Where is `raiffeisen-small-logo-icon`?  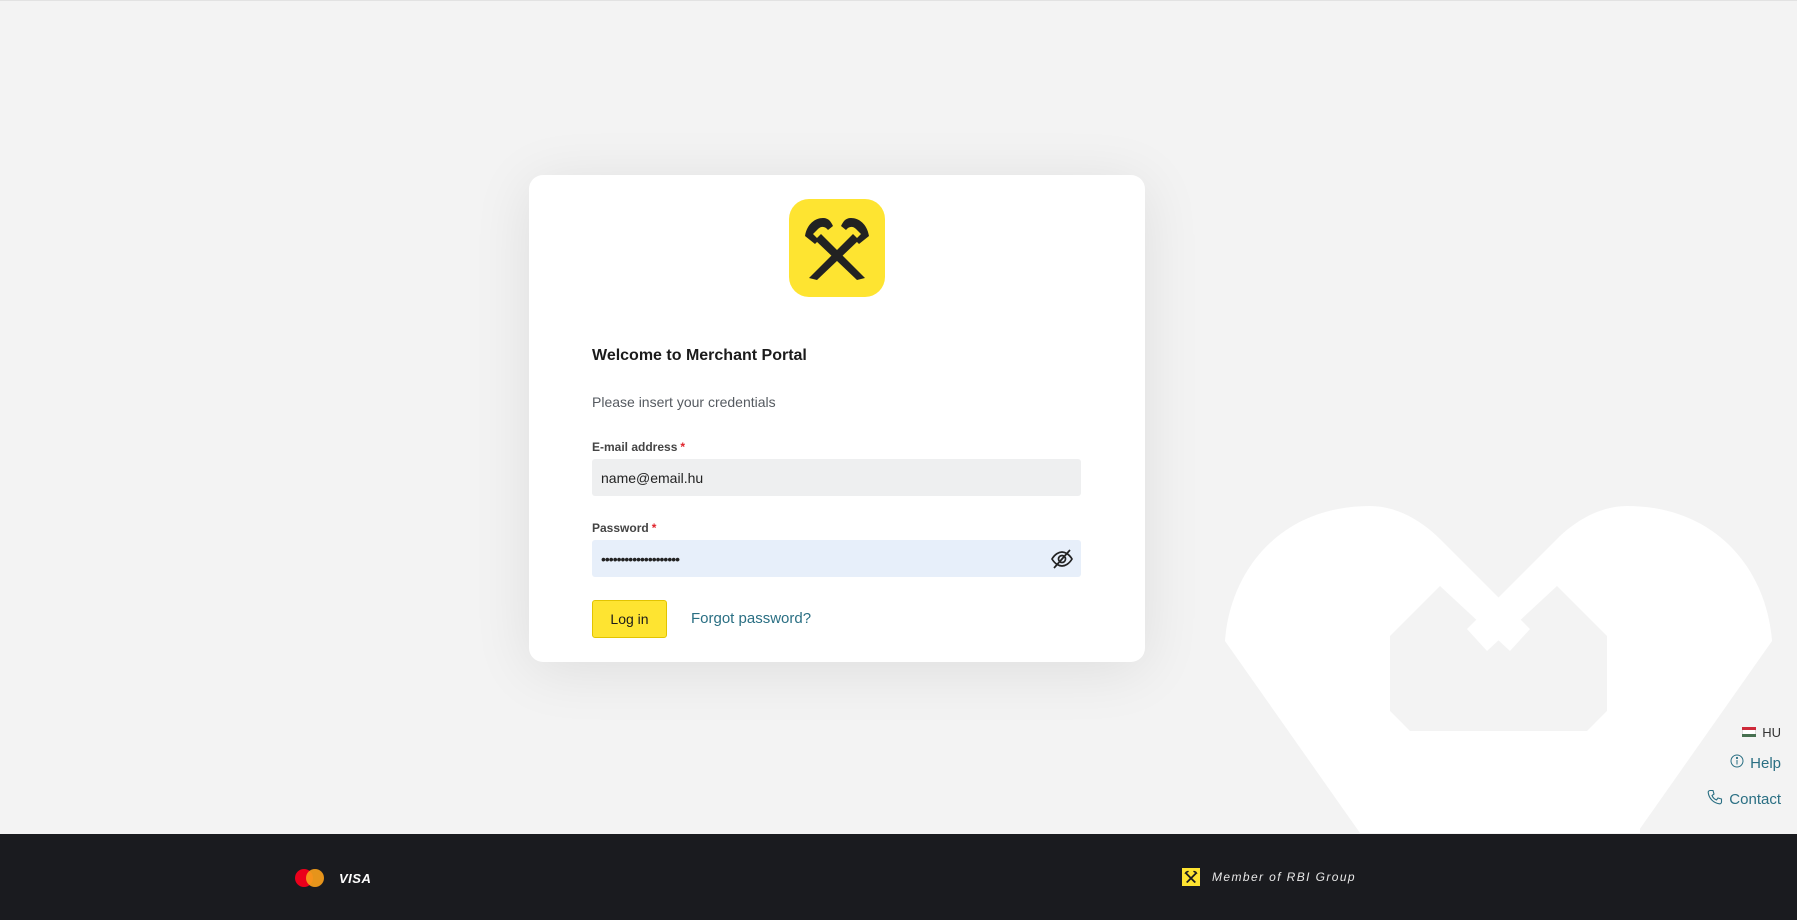
raiffeisen-small-logo-icon is located at coordinates (1191, 877).